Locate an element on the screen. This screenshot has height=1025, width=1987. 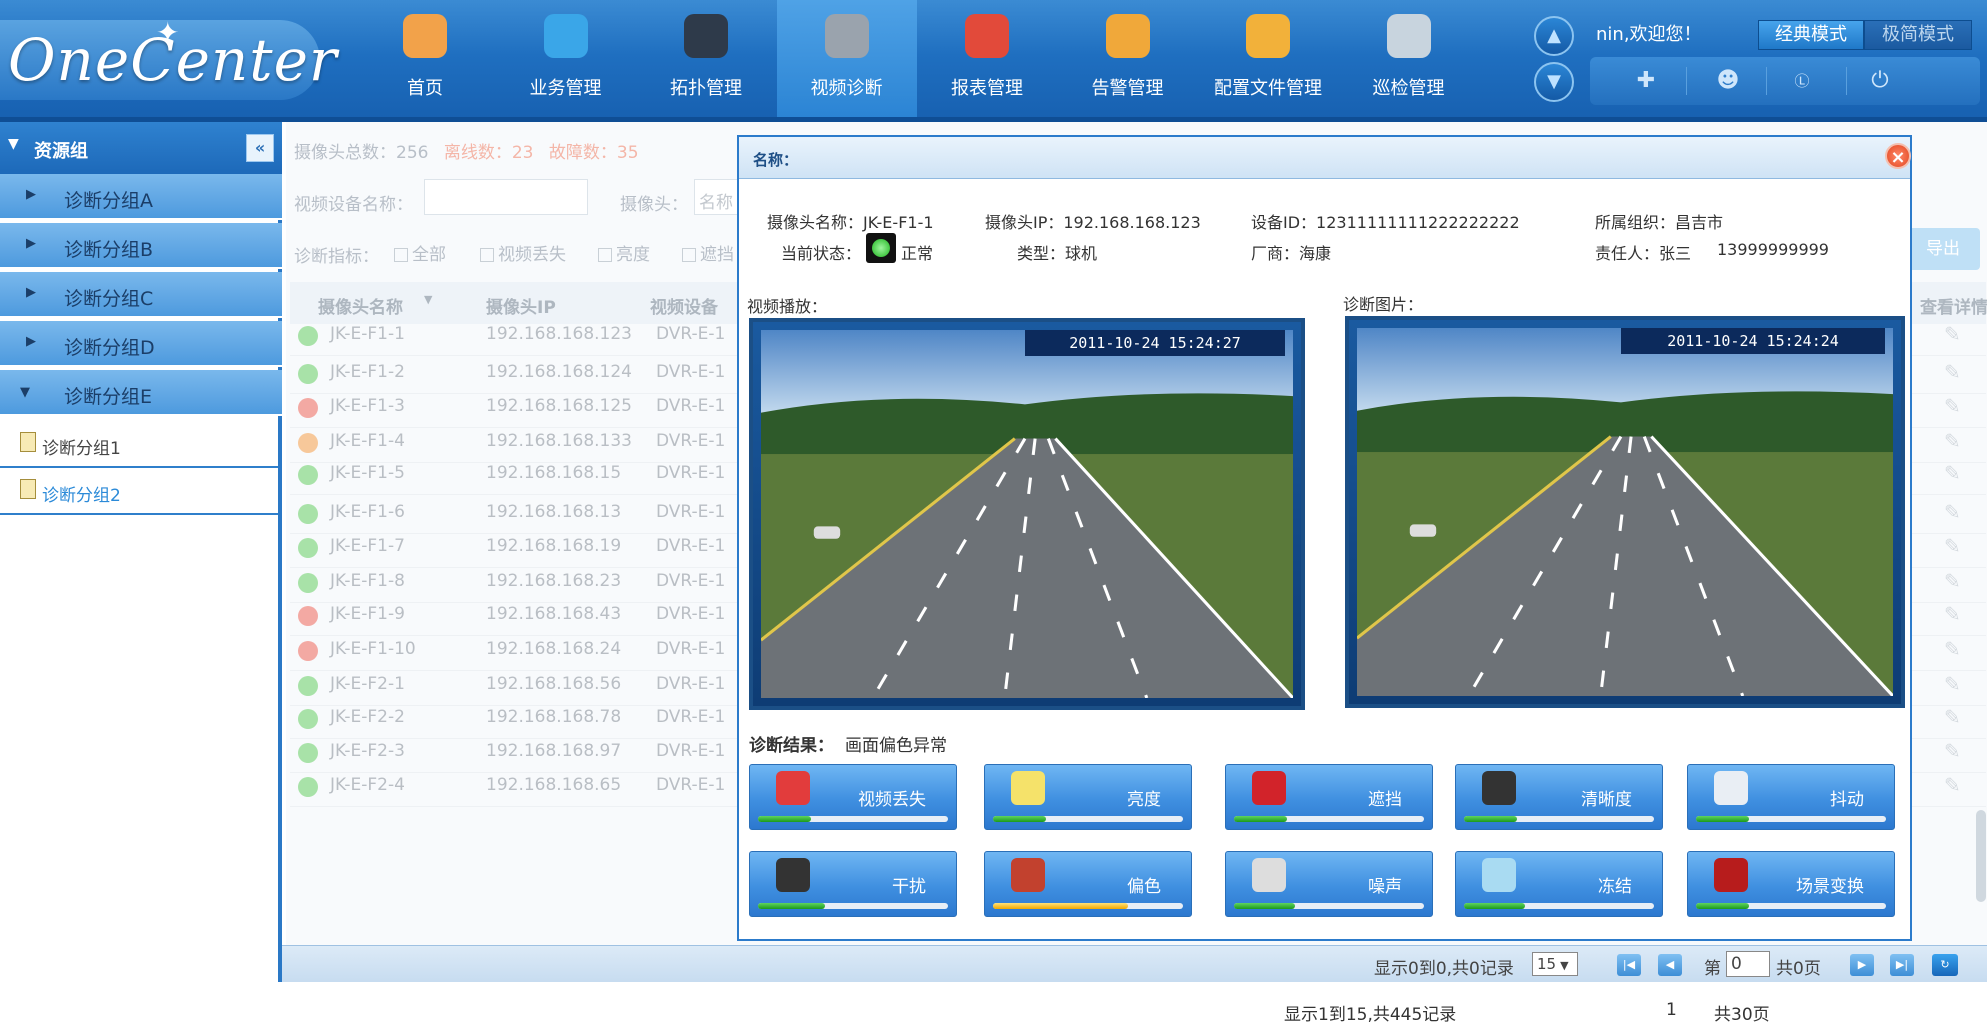
page-number-input: 0 is located at coordinates (1748, 964).